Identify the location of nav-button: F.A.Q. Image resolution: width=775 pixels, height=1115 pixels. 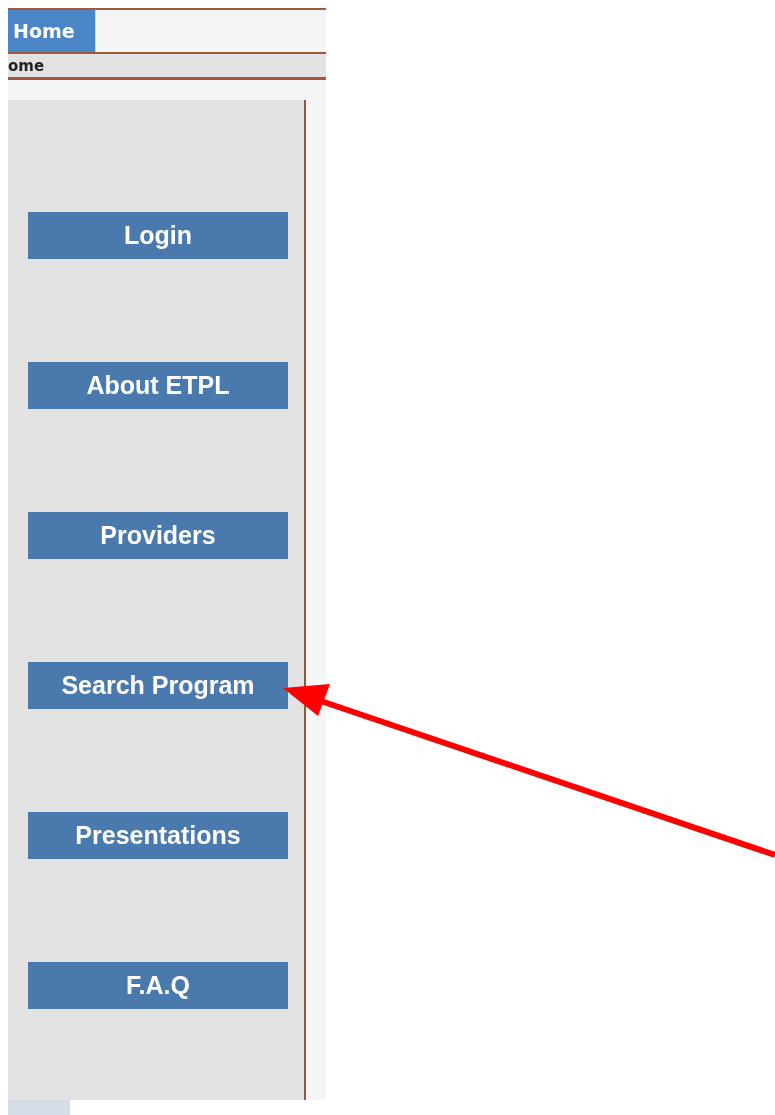
(158, 985).